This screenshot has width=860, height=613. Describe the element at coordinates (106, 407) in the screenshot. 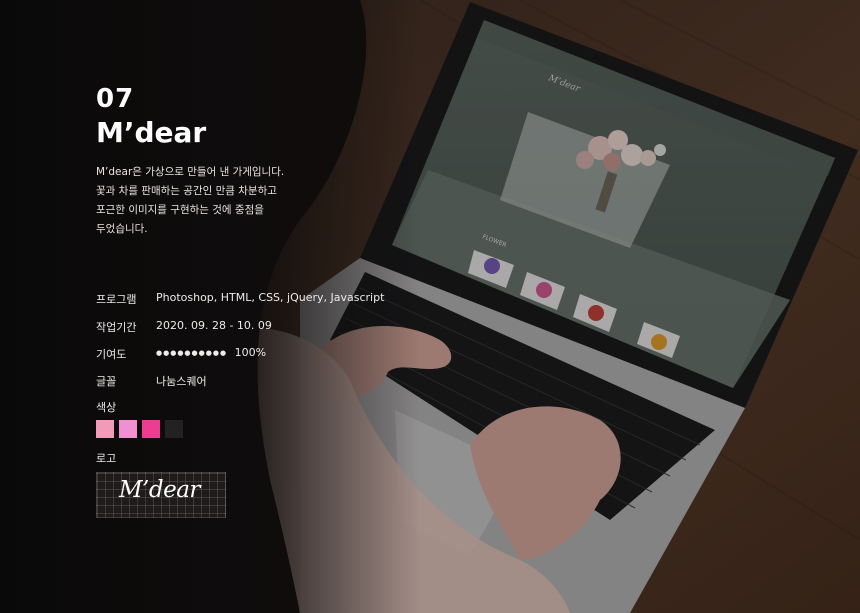

I see `colors-label: 색상` at that location.